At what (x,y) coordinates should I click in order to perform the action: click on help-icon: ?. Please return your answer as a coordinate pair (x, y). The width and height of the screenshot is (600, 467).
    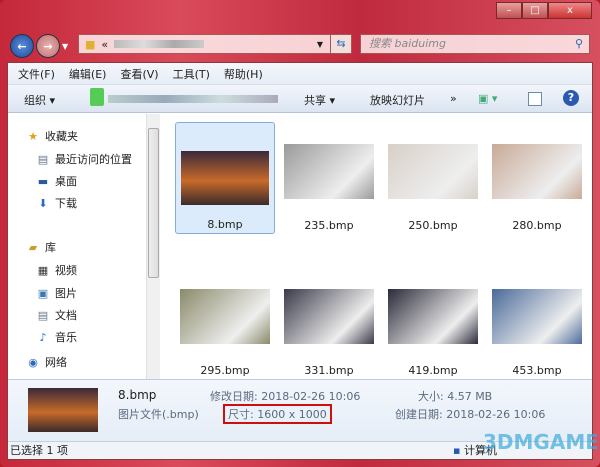
    Looking at the image, I should click on (571, 98).